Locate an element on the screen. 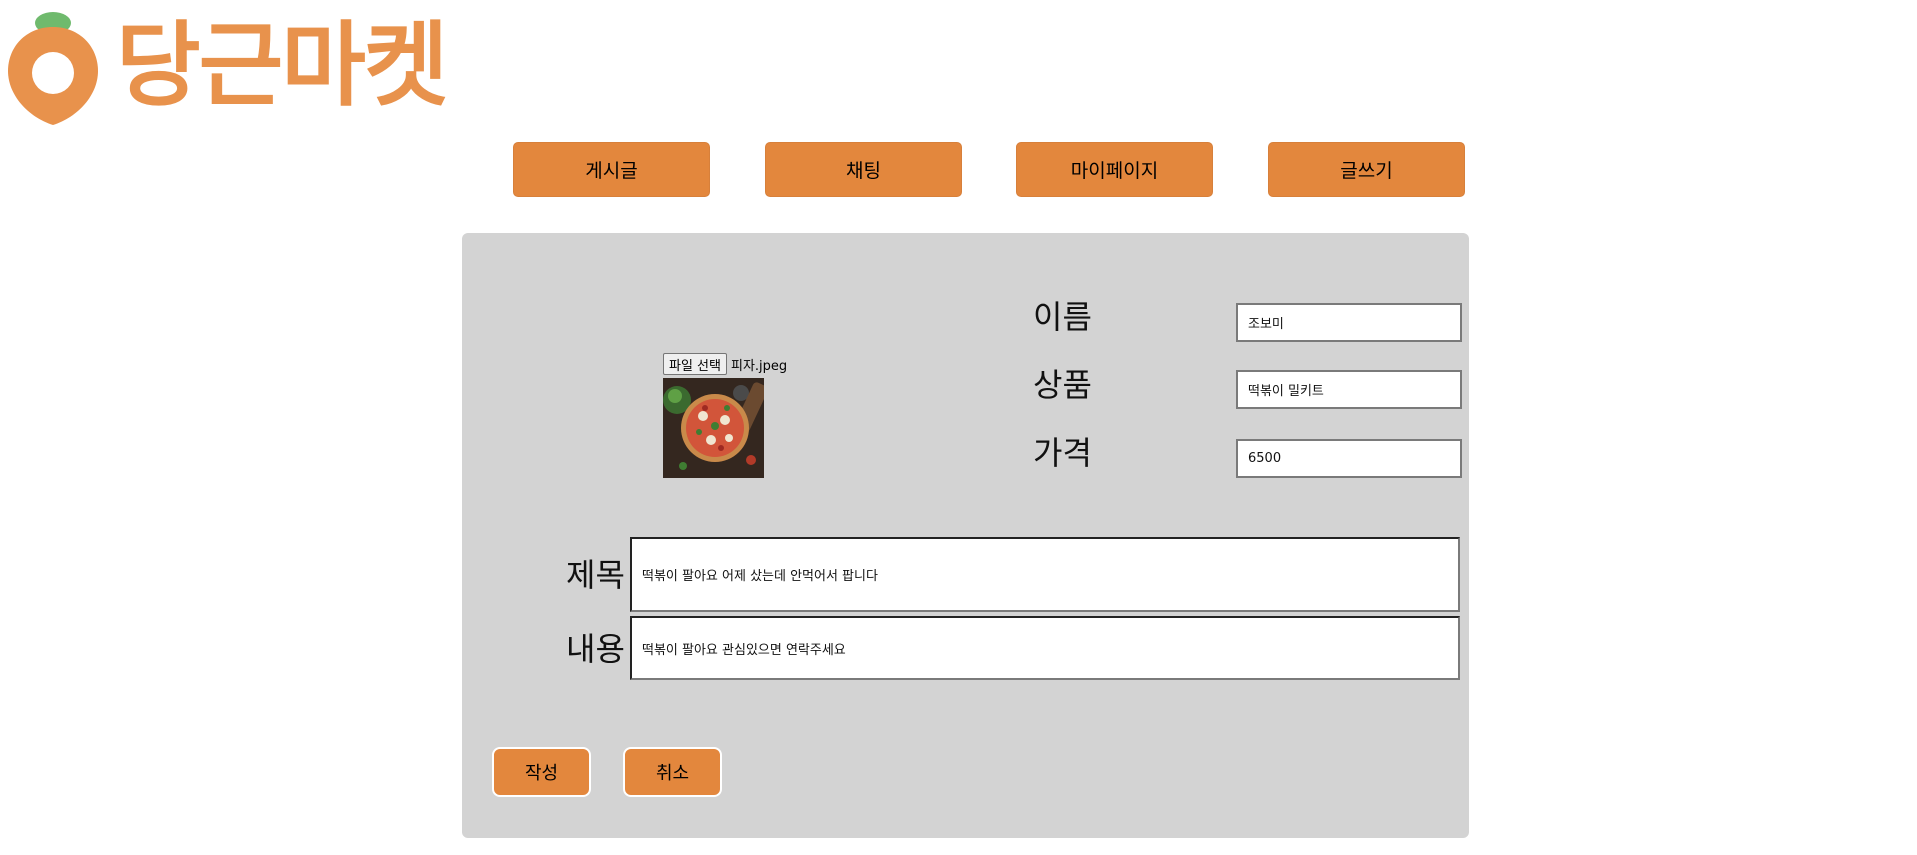 The image size is (1917, 855). brand-name: 당근마켓 is located at coordinates (282, 65).